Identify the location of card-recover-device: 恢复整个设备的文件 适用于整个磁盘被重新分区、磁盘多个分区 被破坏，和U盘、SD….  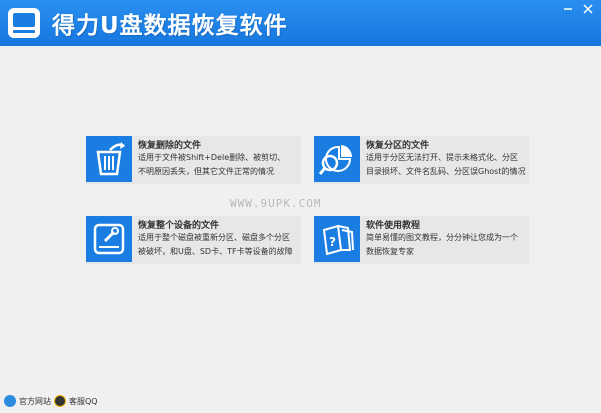
(193, 240).